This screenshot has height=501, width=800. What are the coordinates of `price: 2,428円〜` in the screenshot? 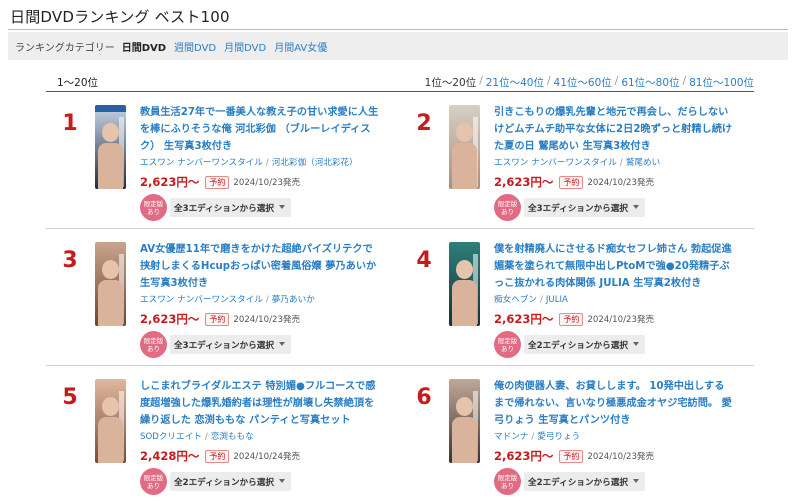 It's located at (170, 456).